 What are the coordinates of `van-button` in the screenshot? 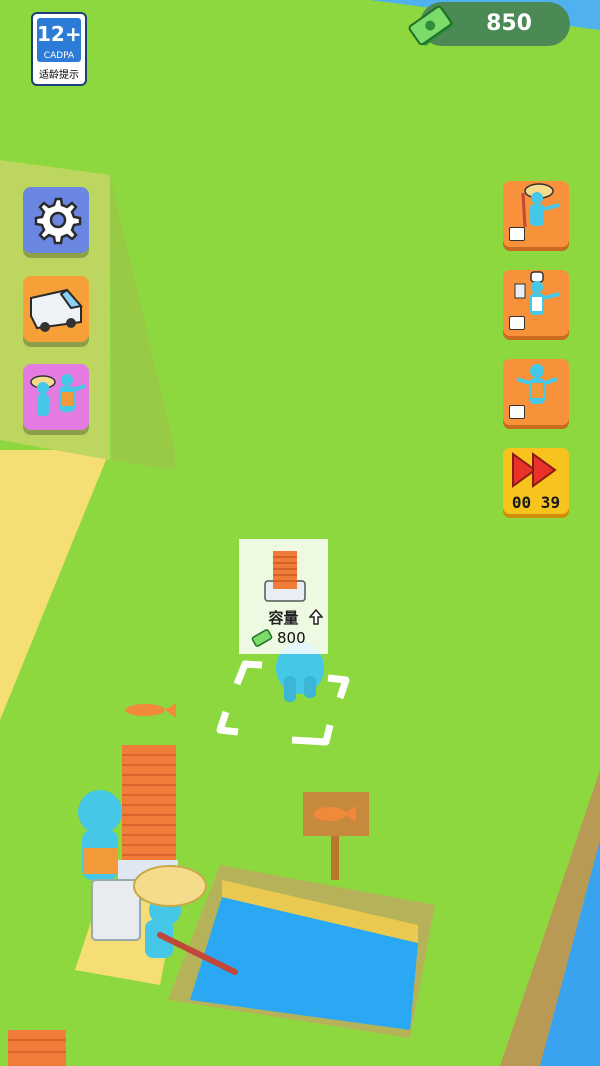 It's located at (56, 309).